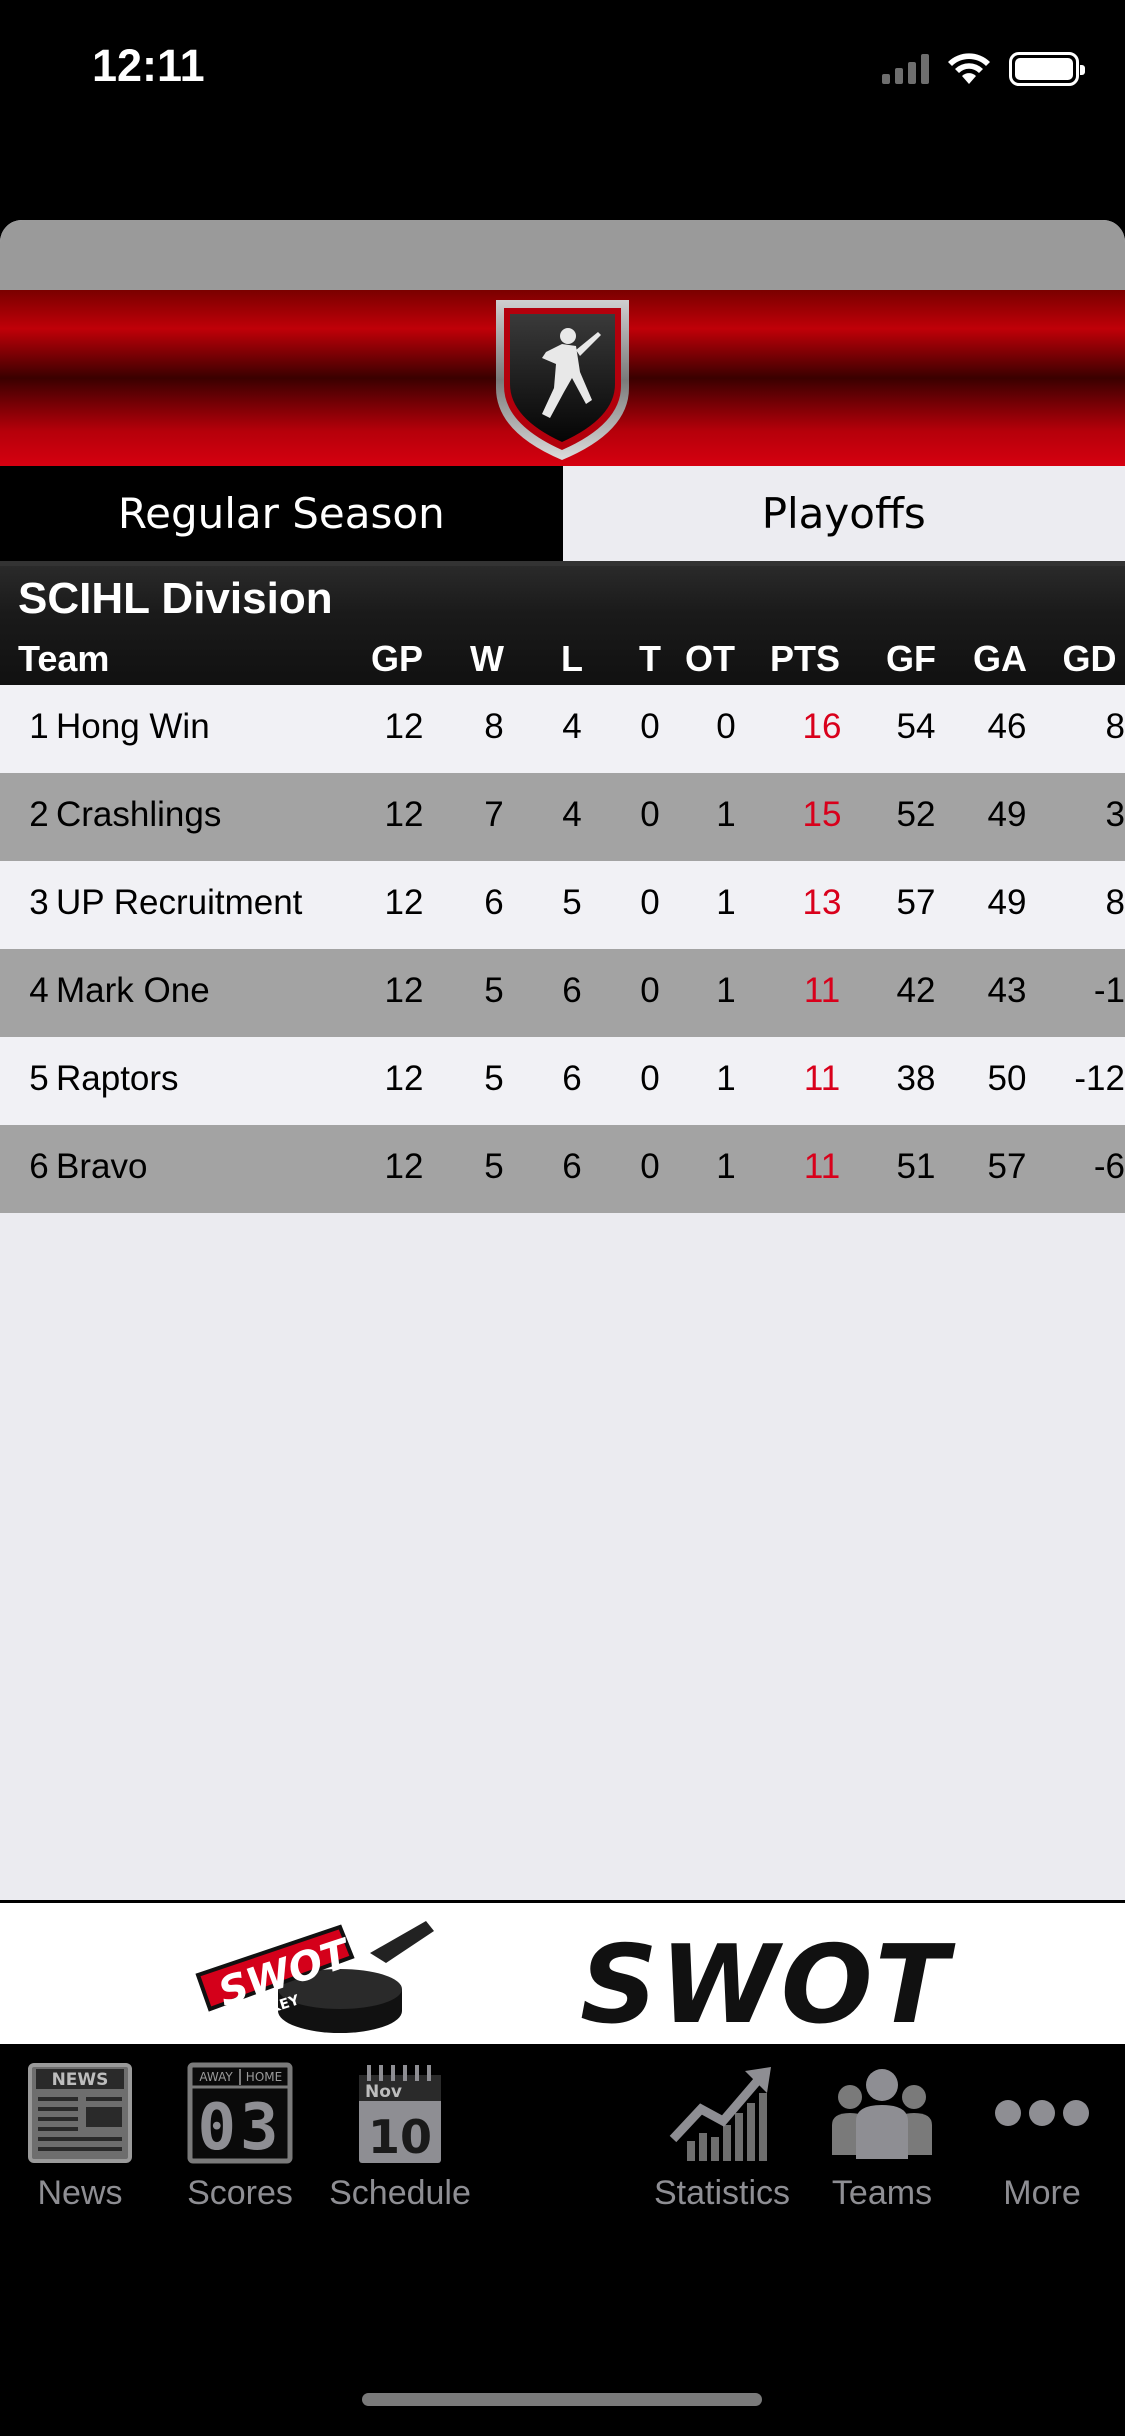  What do you see at coordinates (969, 68) in the screenshot?
I see `wifi-icon` at bounding box center [969, 68].